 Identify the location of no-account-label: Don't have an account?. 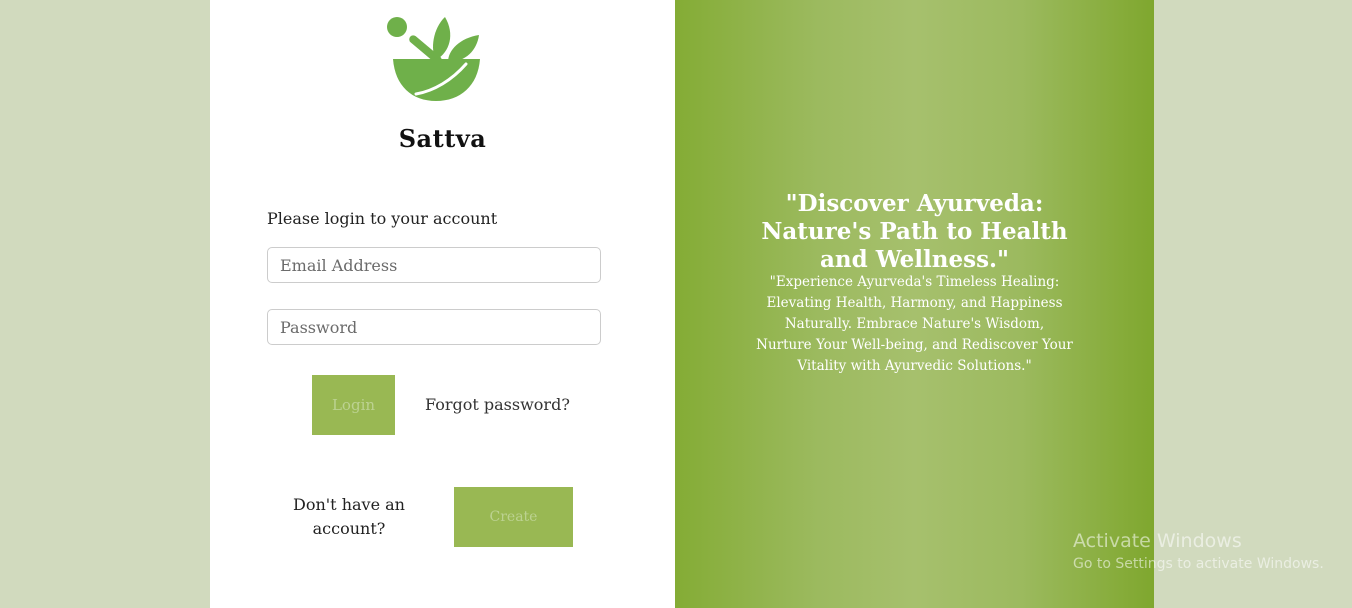
(349, 516).